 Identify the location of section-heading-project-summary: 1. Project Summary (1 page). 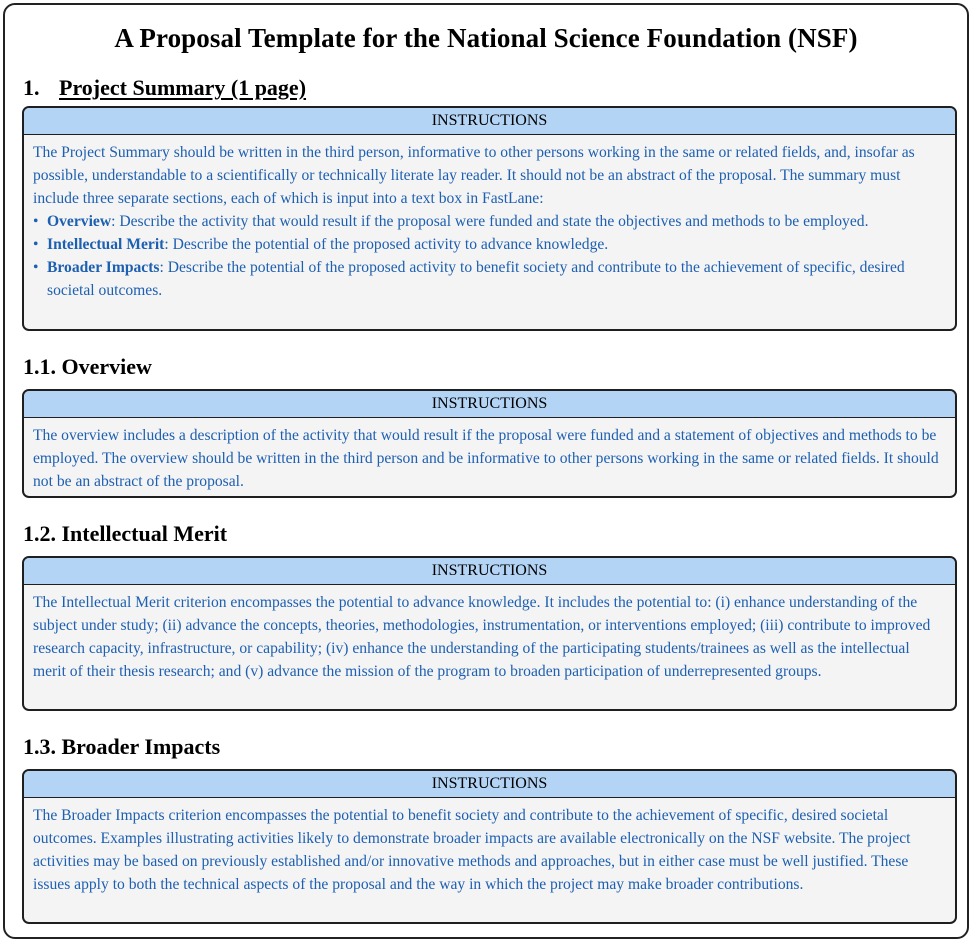
(164, 88).